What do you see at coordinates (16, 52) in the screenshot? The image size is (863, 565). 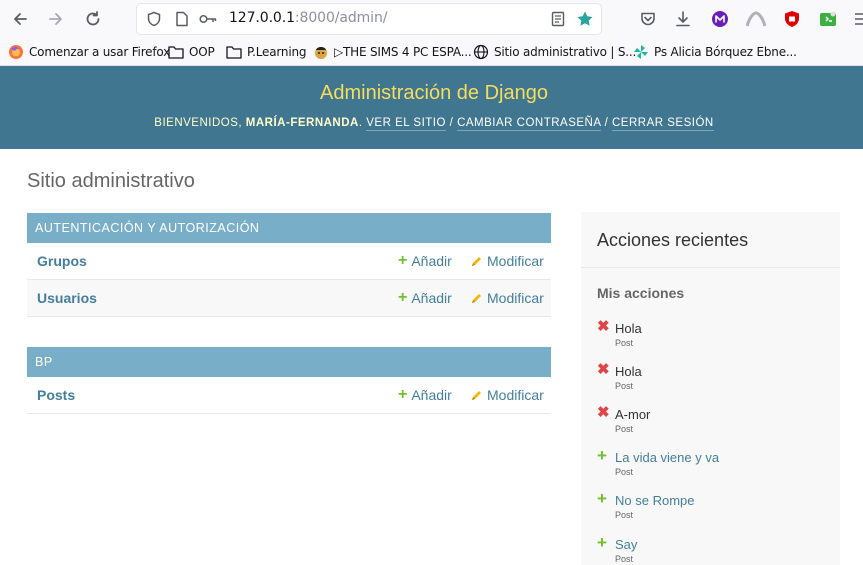 I see `firefox-icon` at bounding box center [16, 52].